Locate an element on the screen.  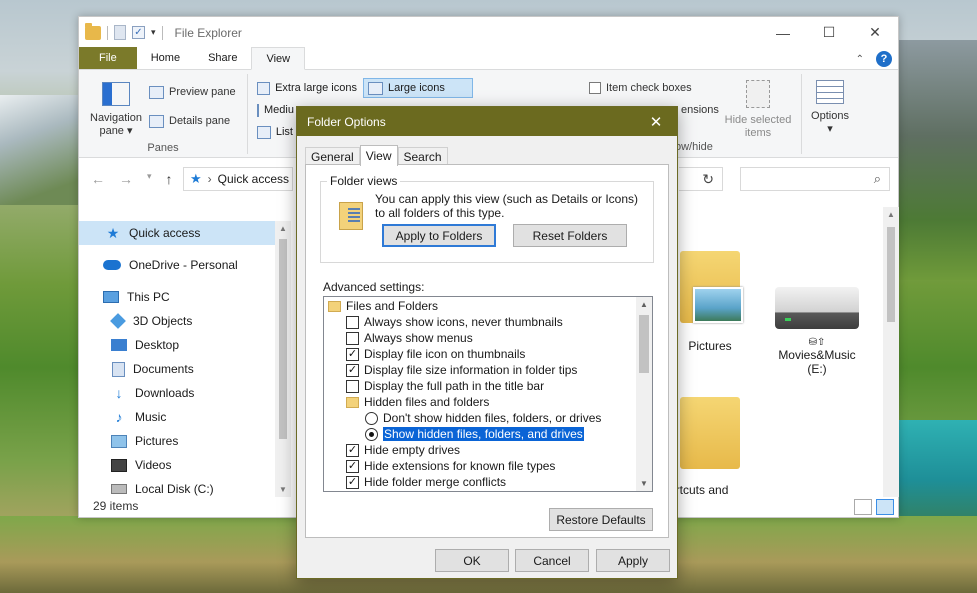
ok-button: OK is located at coordinates (472, 560).